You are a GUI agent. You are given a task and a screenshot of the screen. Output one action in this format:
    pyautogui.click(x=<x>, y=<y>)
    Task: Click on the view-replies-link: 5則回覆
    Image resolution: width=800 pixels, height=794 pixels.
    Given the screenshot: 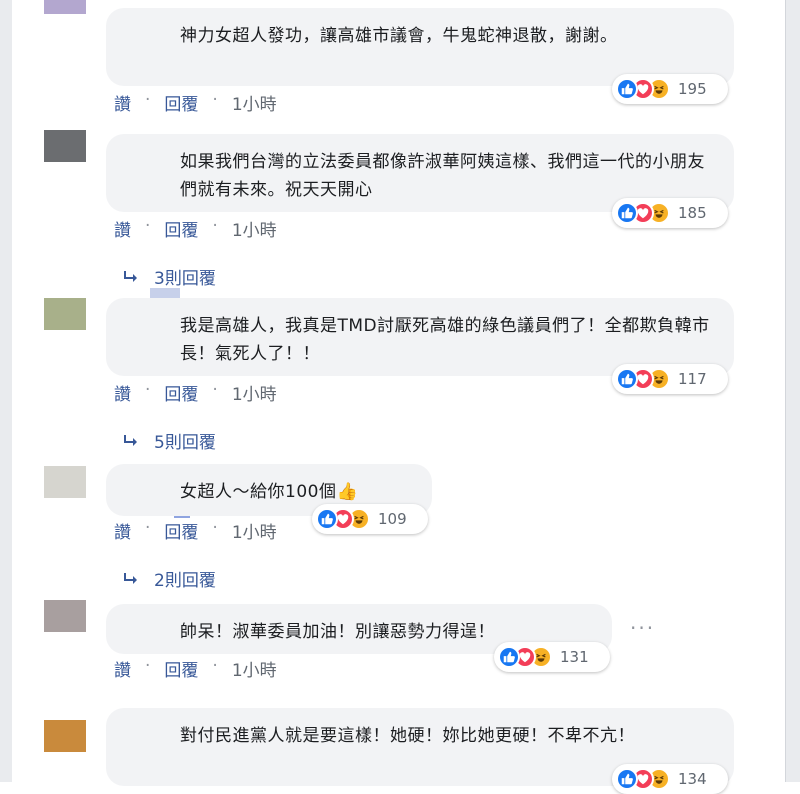 What is the action you would take?
    pyautogui.click(x=169, y=440)
    